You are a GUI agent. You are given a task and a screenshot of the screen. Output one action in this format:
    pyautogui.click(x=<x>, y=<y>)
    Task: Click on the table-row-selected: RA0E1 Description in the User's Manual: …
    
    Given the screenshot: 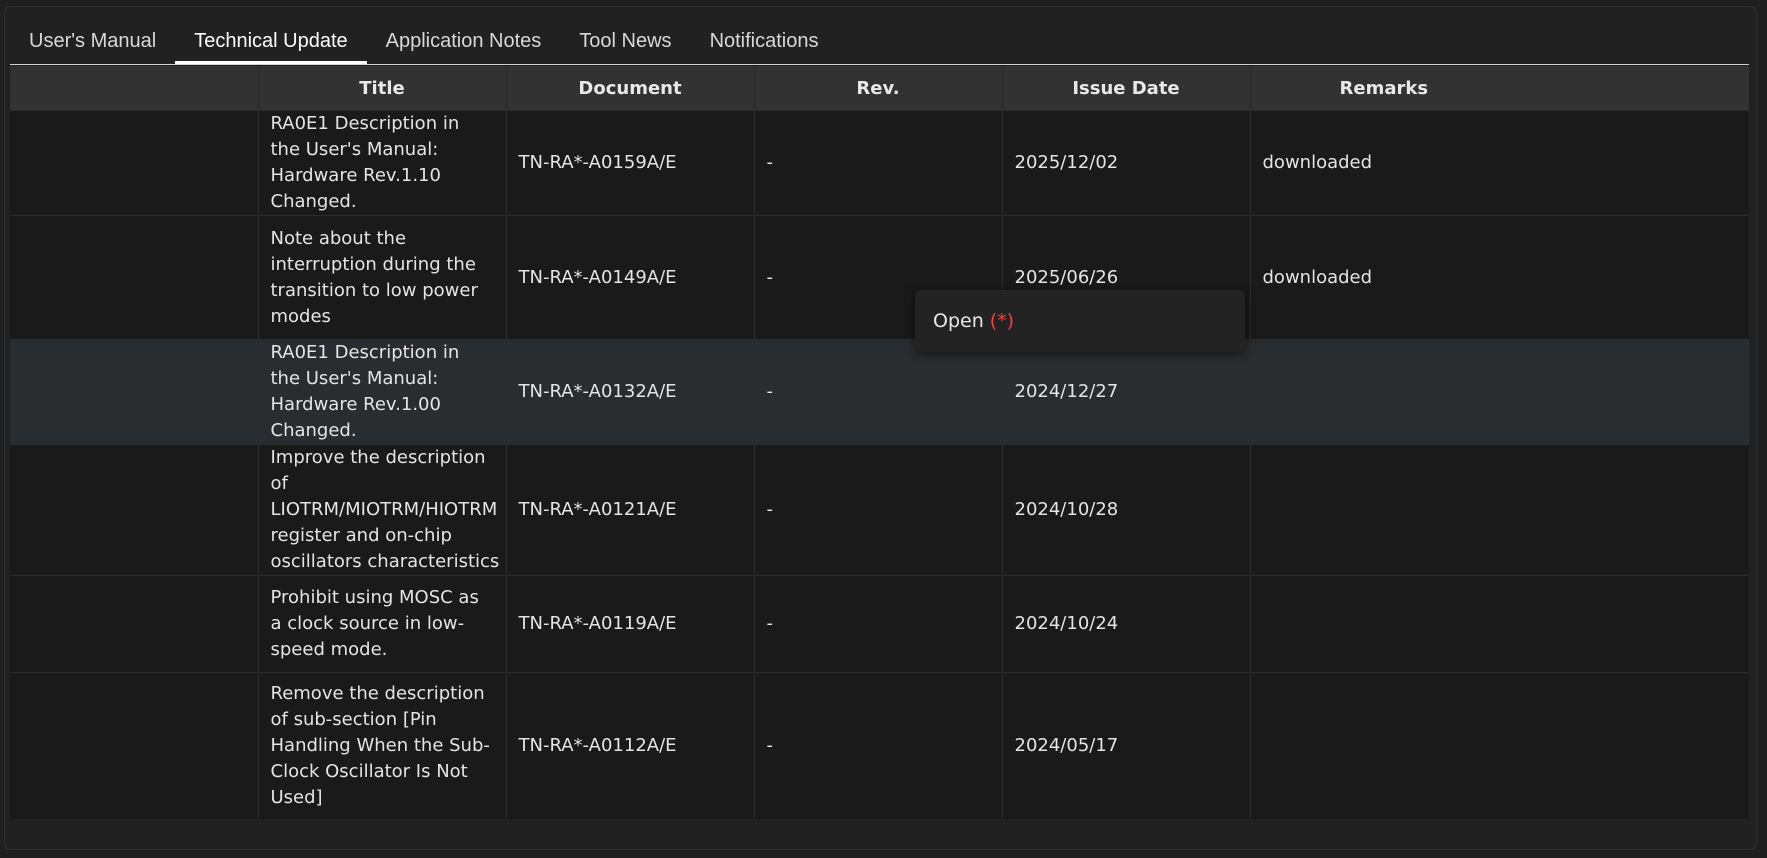 What is the action you would take?
    pyautogui.click(x=879, y=392)
    